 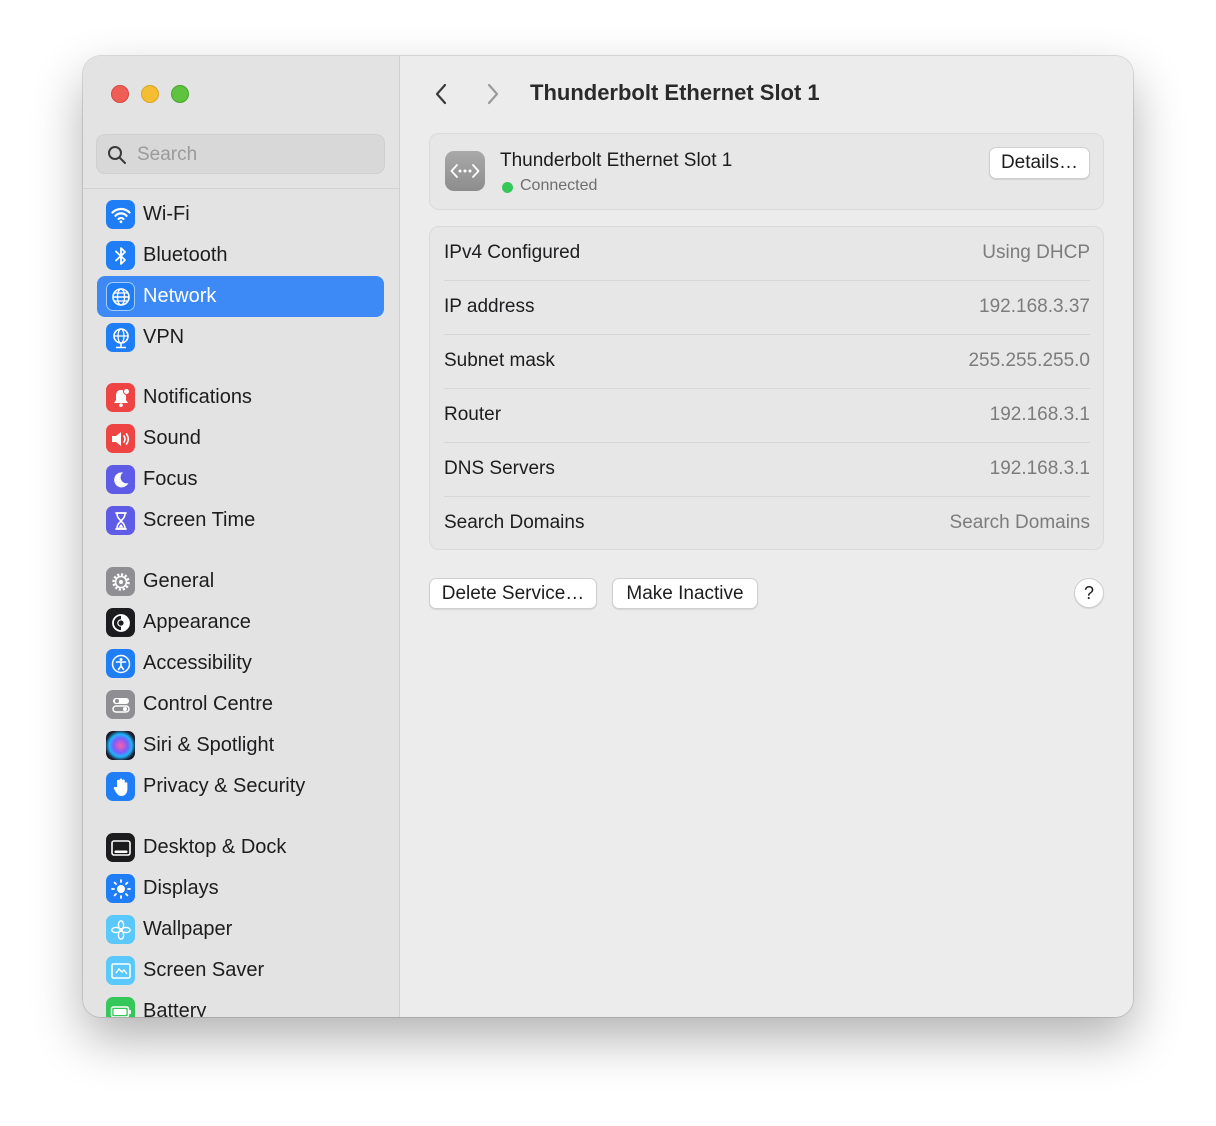 What do you see at coordinates (120, 214) in the screenshot?
I see `wifi-icon` at bounding box center [120, 214].